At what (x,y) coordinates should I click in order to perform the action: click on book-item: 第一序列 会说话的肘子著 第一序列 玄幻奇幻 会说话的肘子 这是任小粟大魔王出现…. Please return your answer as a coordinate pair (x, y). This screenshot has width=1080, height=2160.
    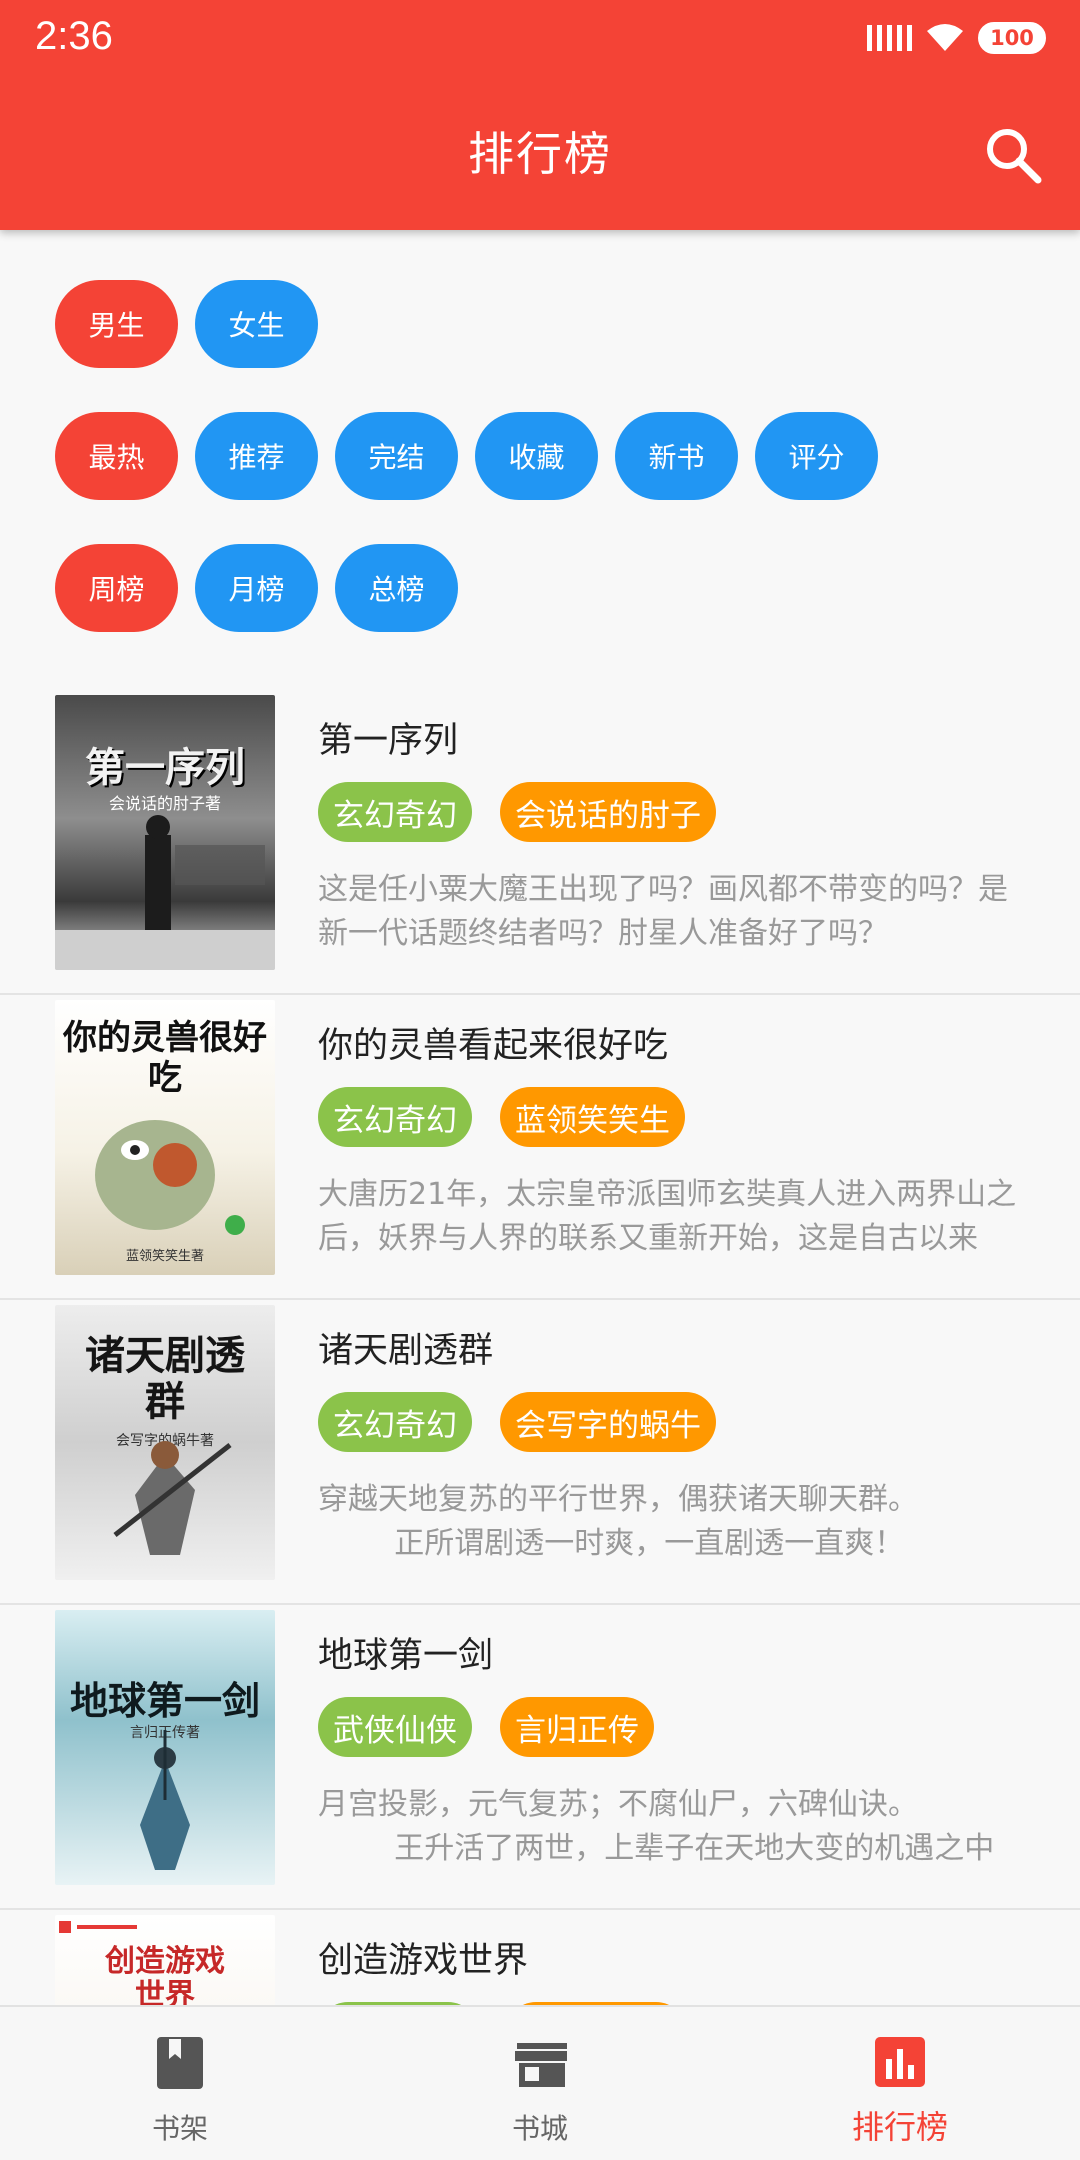
    Looking at the image, I should click on (540, 842).